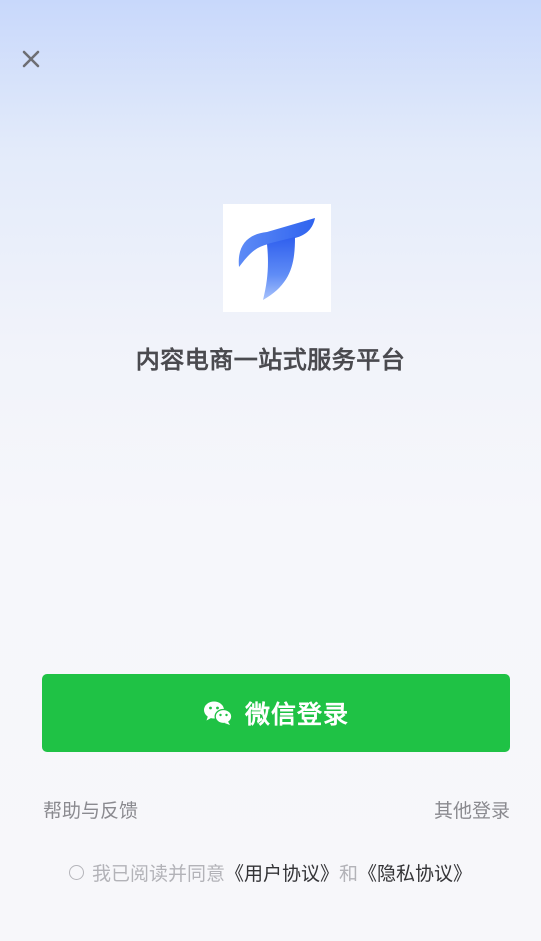 The height and width of the screenshot is (941, 541). Describe the element at coordinates (270, 360) in the screenshot. I see `app-title: 内容电商一站式服务平台` at that location.